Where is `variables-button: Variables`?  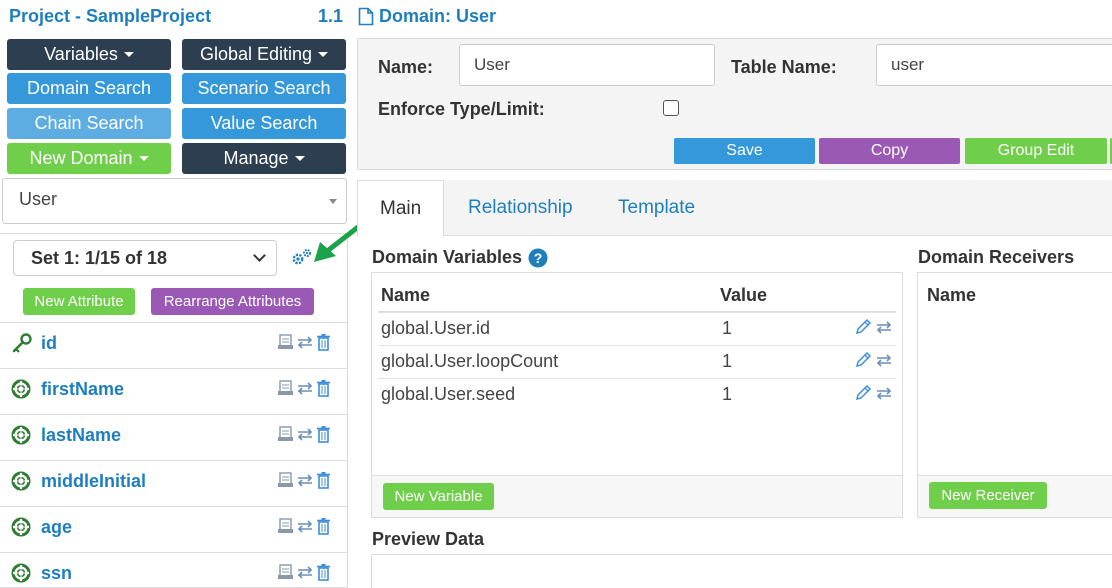
variables-button: Variables is located at coordinates (89, 54).